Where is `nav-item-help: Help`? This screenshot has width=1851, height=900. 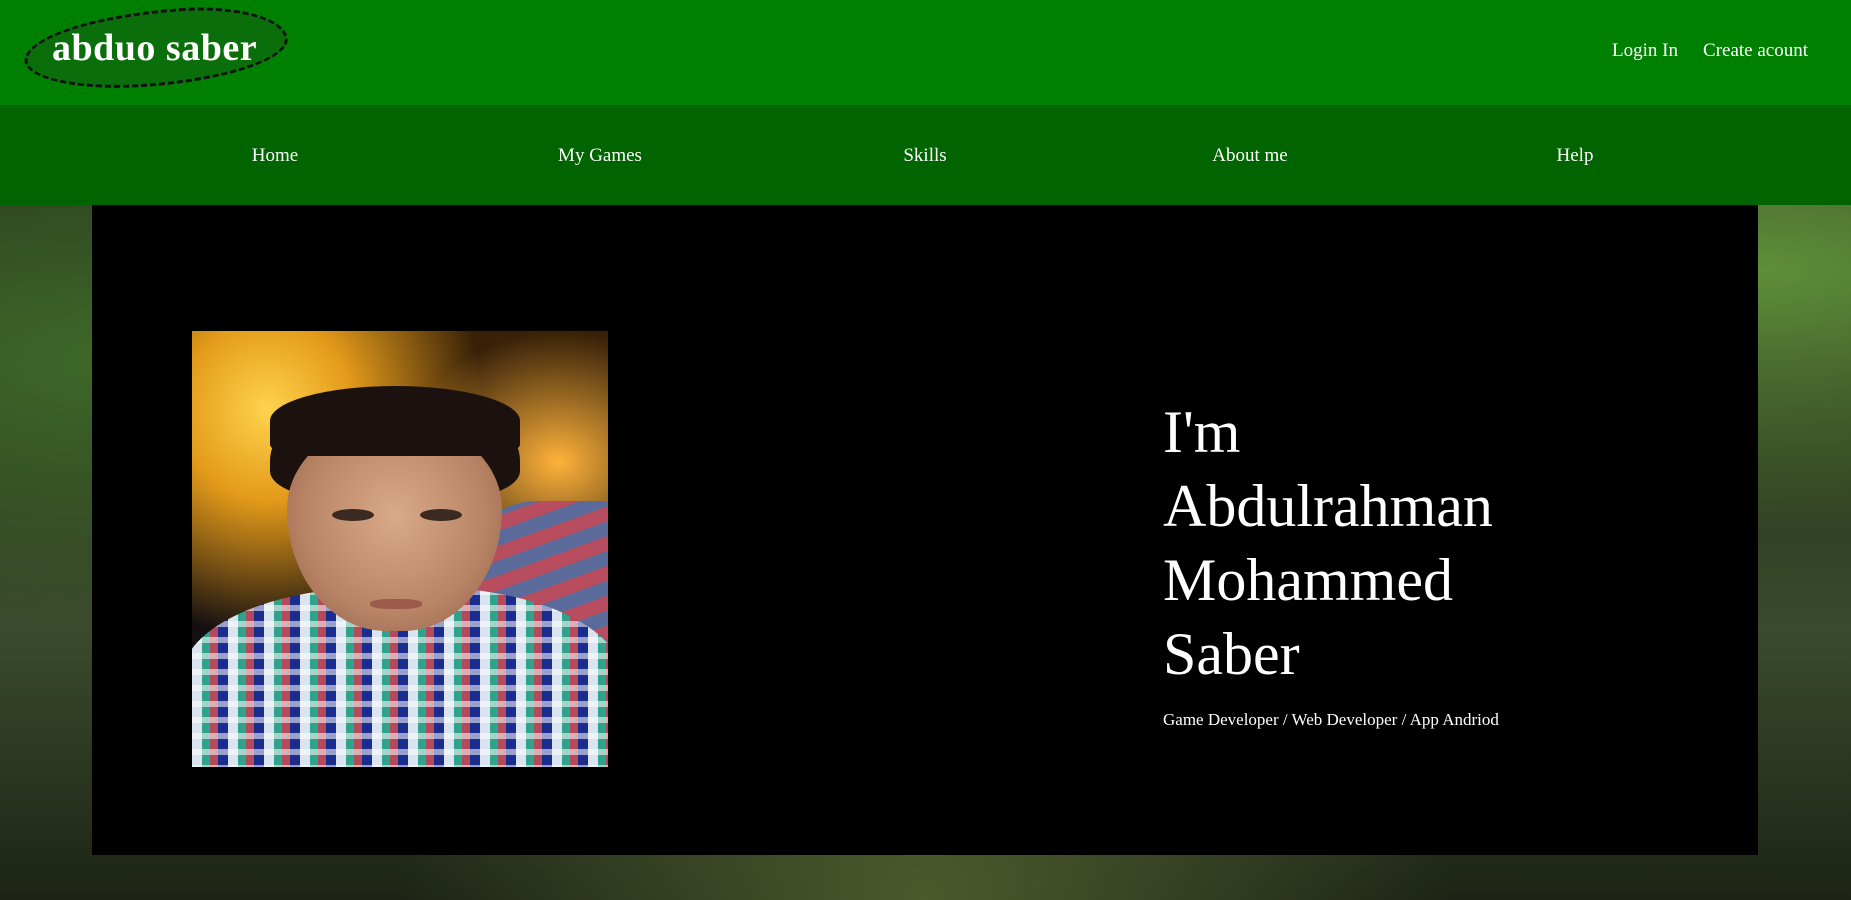
nav-item-help: Help is located at coordinates (1575, 156).